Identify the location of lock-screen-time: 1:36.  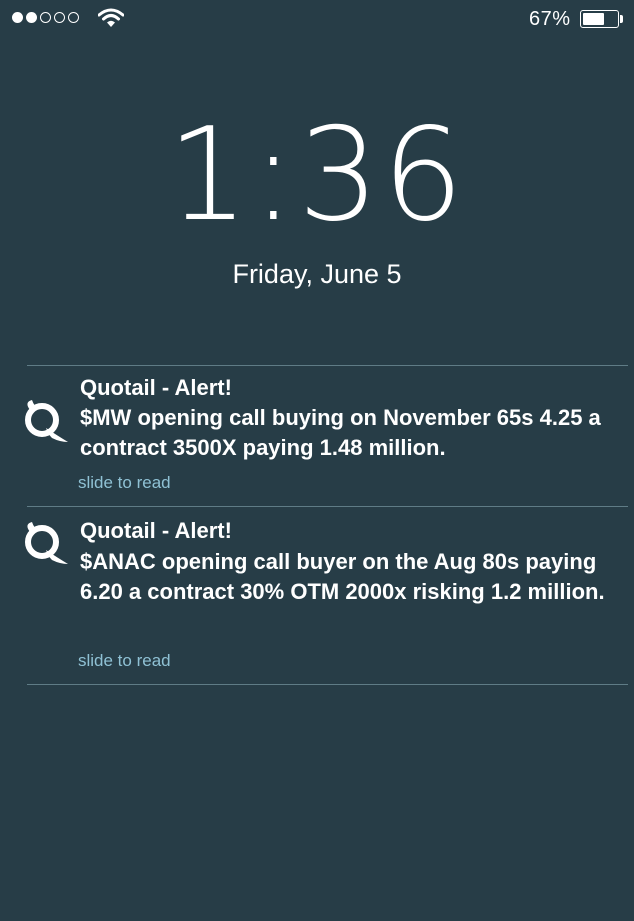
(317, 176).